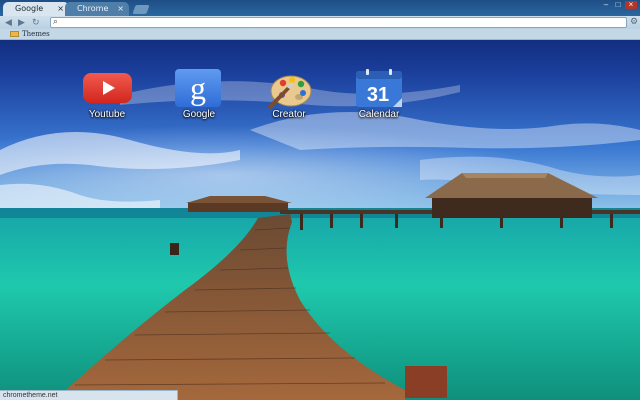 This screenshot has height=400, width=640. I want to click on tab-google: Google ×, so click(36, 9).